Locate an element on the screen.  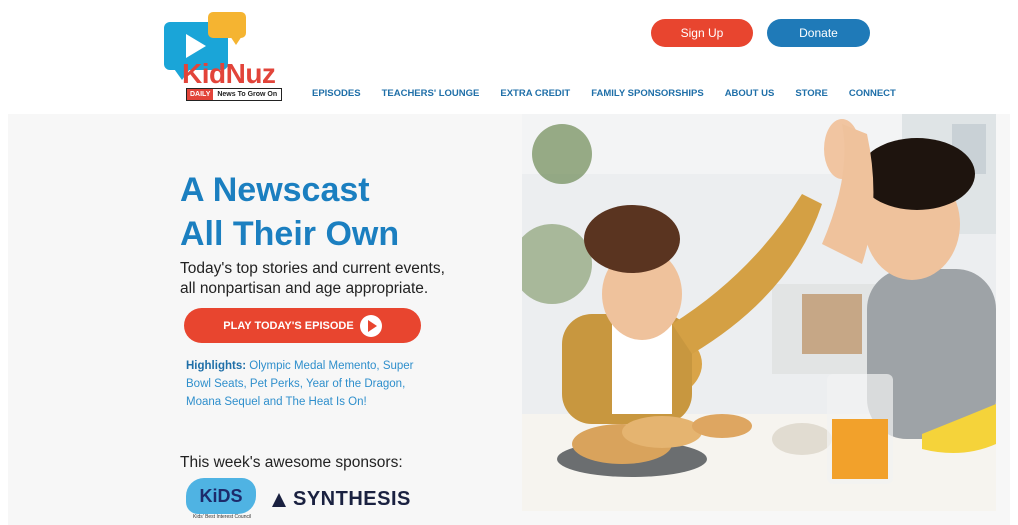
logo-tag-daily: DAILY is located at coordinates (200, 94).